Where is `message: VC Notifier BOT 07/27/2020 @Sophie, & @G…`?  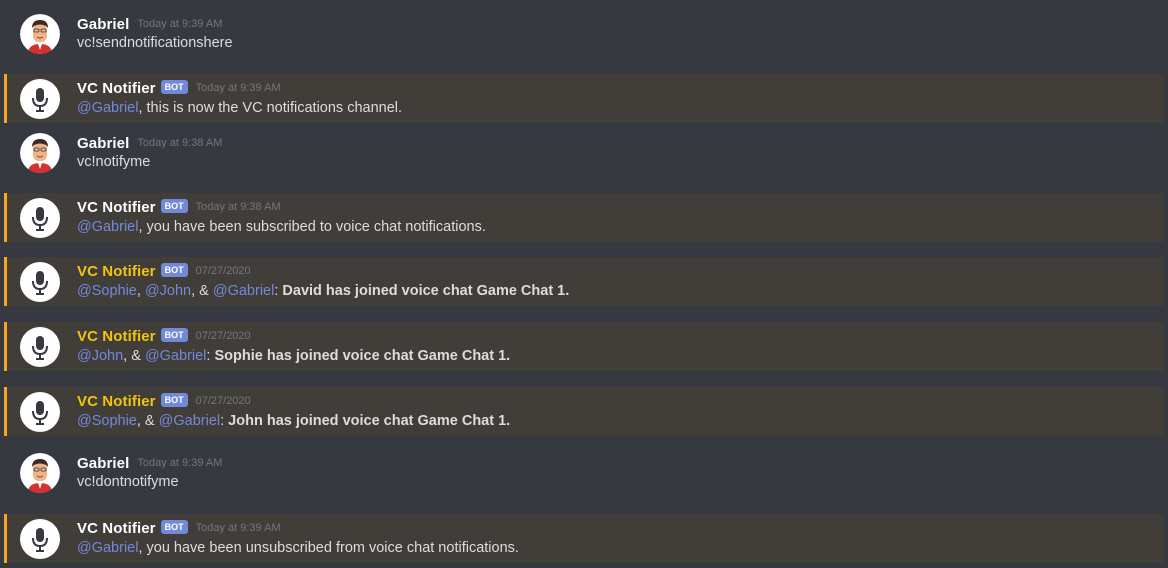 message: VC Notifier BOT 07/27/2020 @Sophie, & @G… is located at coordinates (584, 411).